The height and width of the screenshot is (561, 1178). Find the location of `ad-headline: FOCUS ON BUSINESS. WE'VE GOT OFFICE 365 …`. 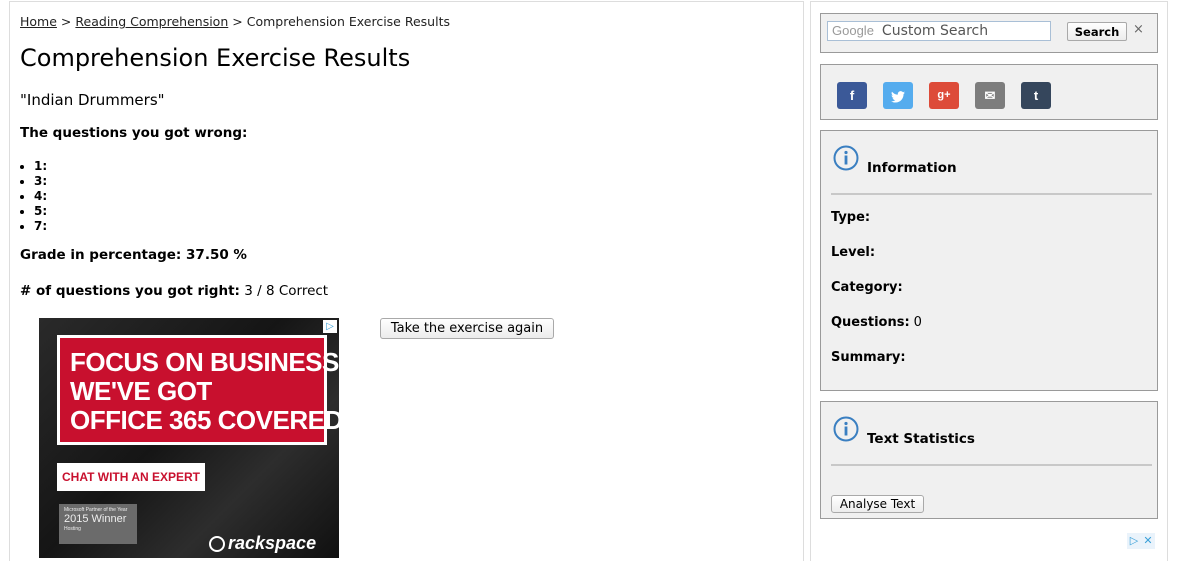

ad-headline: FOCUS ON BUSINESS. WE'VE GOT OFFICE 365 … is located at coordinates (204, 391).